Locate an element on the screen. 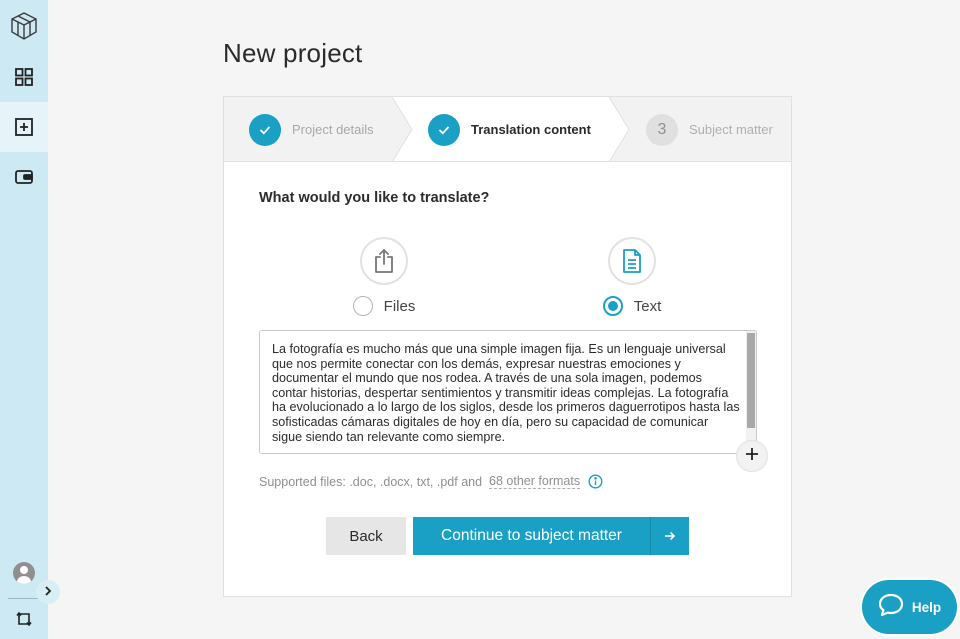 This screenshot has width=960, height=639. step-subject-matter: 3 Subject matter is located at coordinates (709, 129).